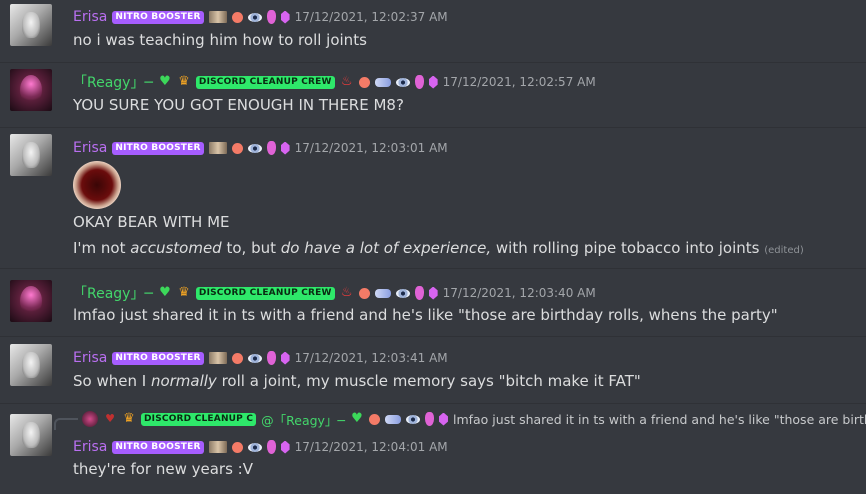 The height and width of the screenshot is (494, 866). What do you see at coordinates (784, 250) in the screenshot?
I see `edited-label: (edited)` at bounding box center [784, 250].